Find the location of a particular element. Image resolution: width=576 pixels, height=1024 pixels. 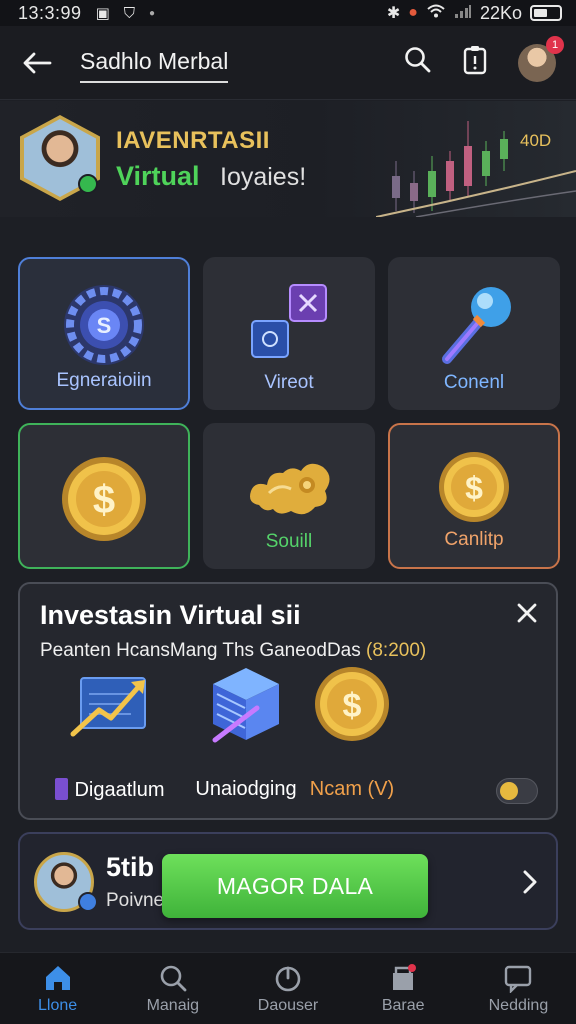

alert-icon: ● is located at coordinates (413, 12).